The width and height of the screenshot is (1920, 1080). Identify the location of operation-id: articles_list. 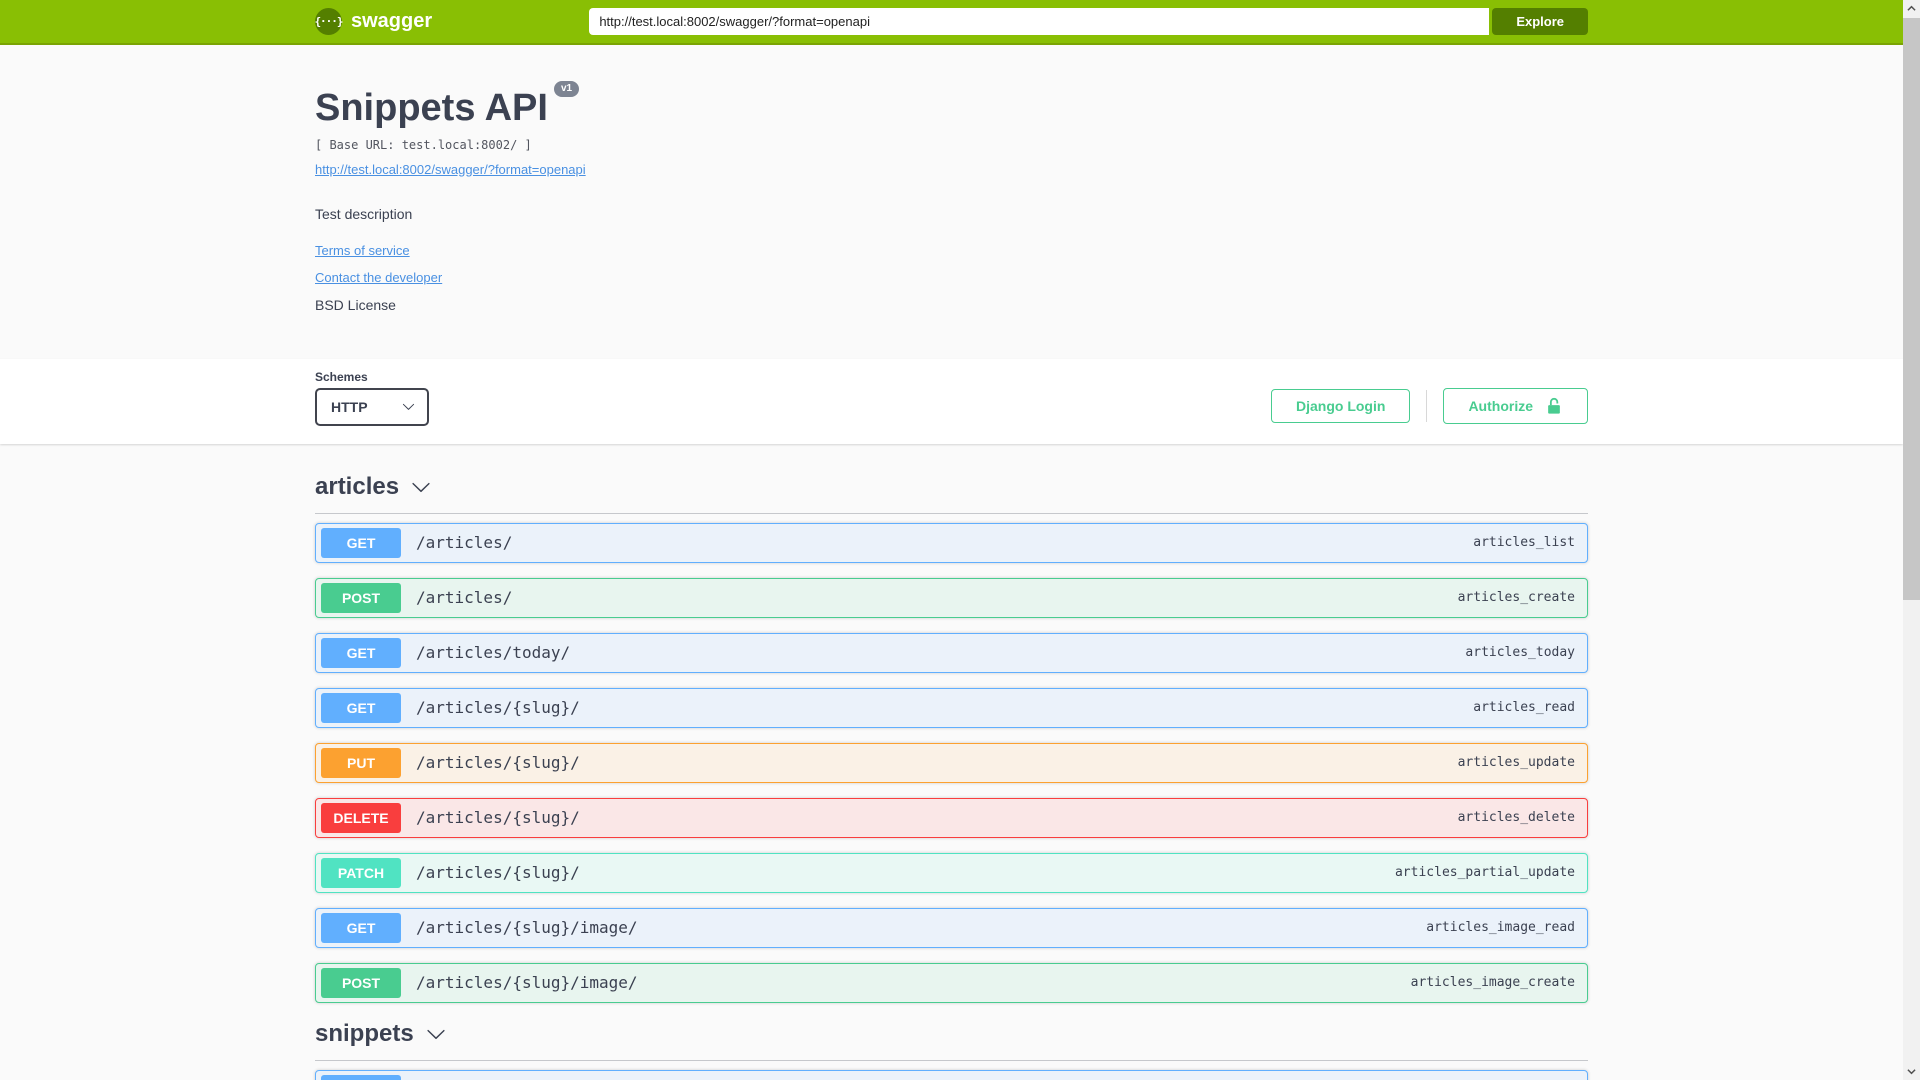
(1524, 542).